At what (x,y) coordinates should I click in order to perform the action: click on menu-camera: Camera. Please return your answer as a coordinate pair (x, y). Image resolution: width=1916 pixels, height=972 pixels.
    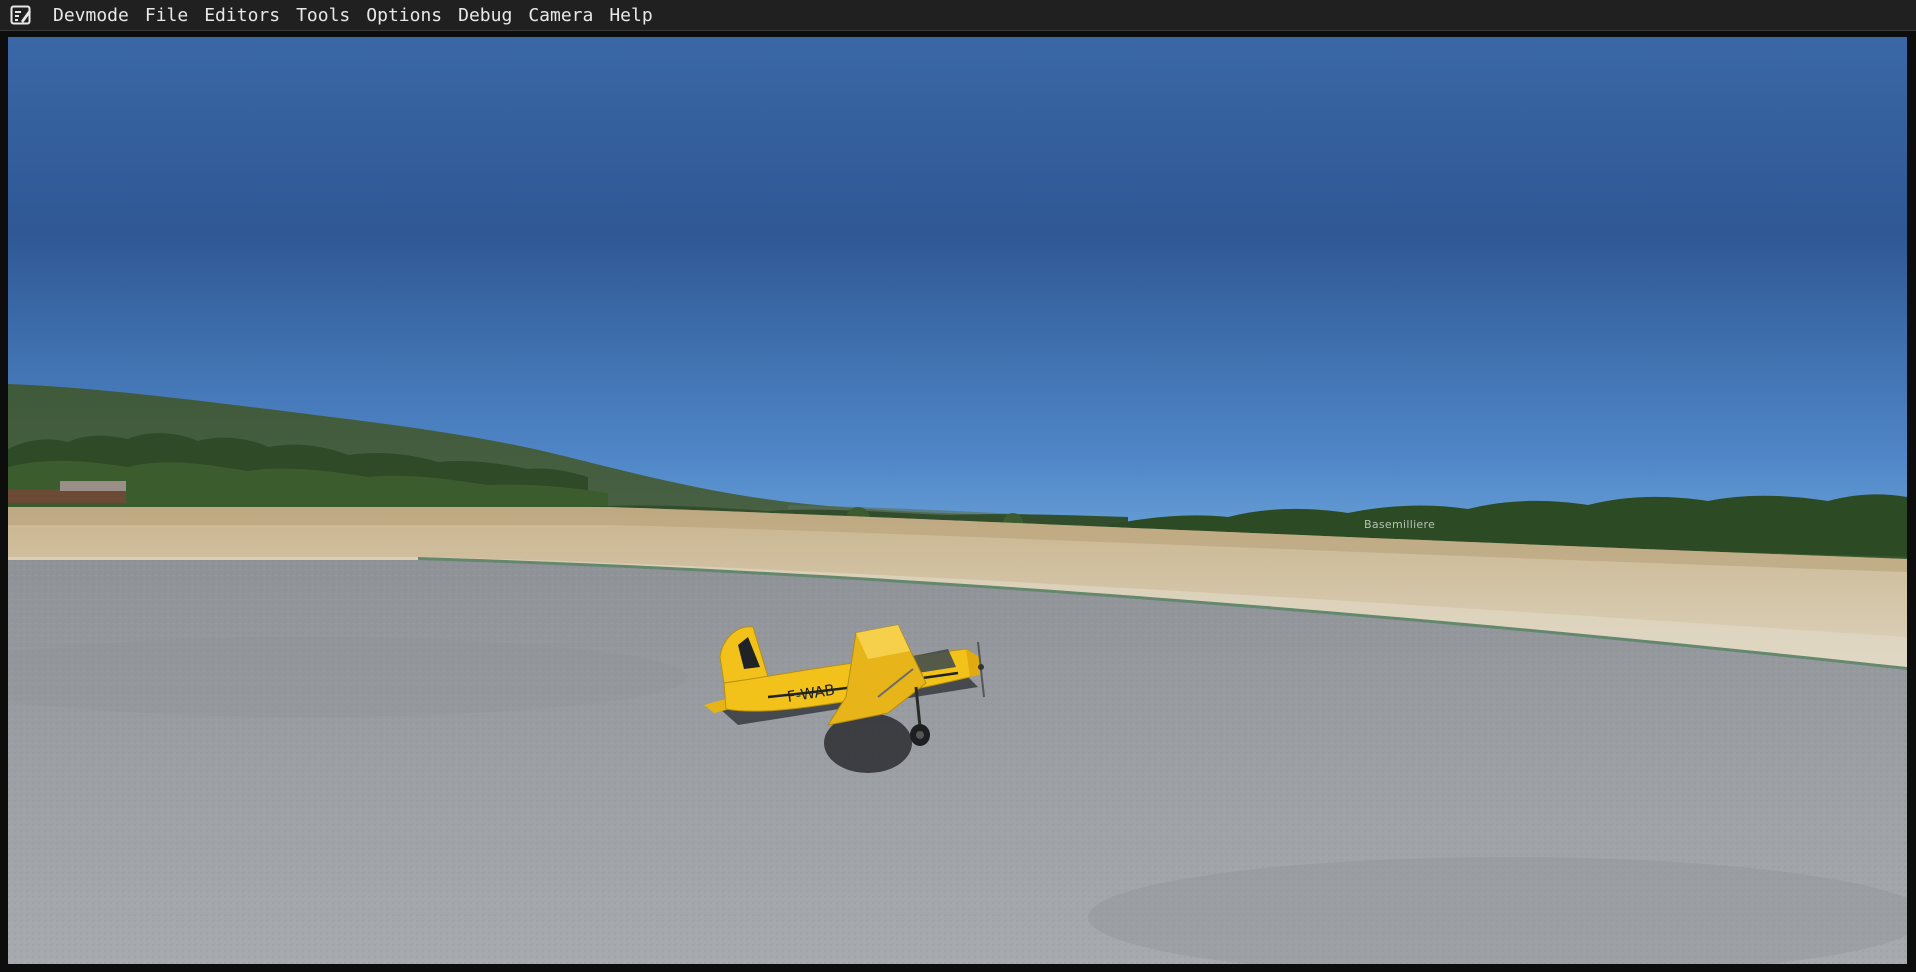
    Looking at the image, I should click on (560, 15).